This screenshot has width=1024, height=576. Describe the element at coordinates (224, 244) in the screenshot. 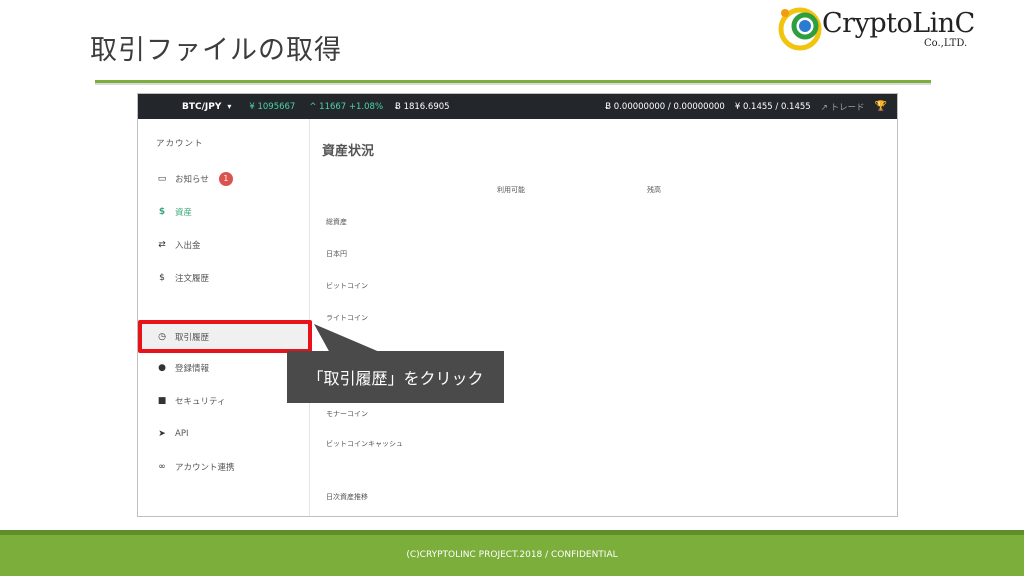

I see `sidebar-item-deposit-withdraw: ⇄ 入出金` at that location.